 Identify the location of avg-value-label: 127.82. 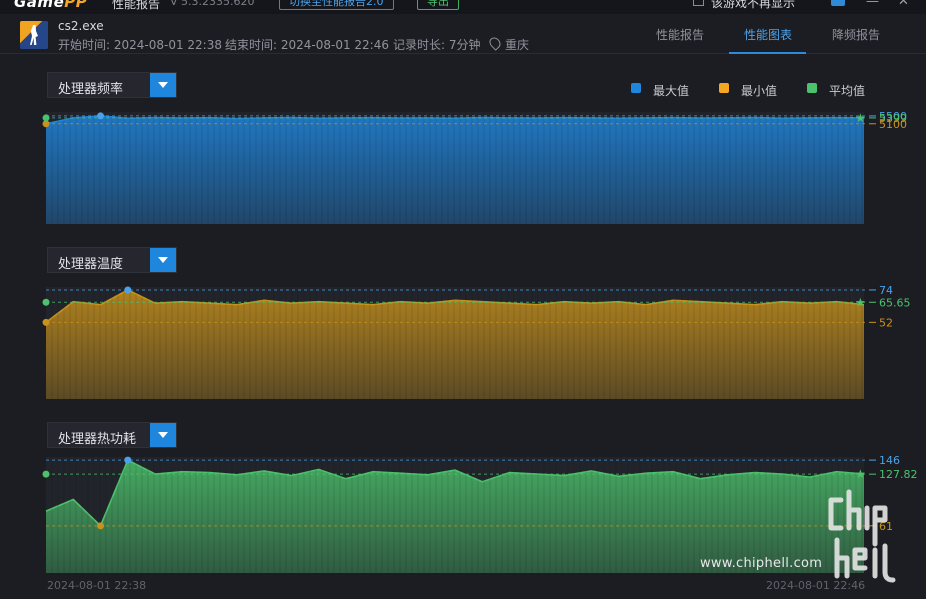
(898, 474).